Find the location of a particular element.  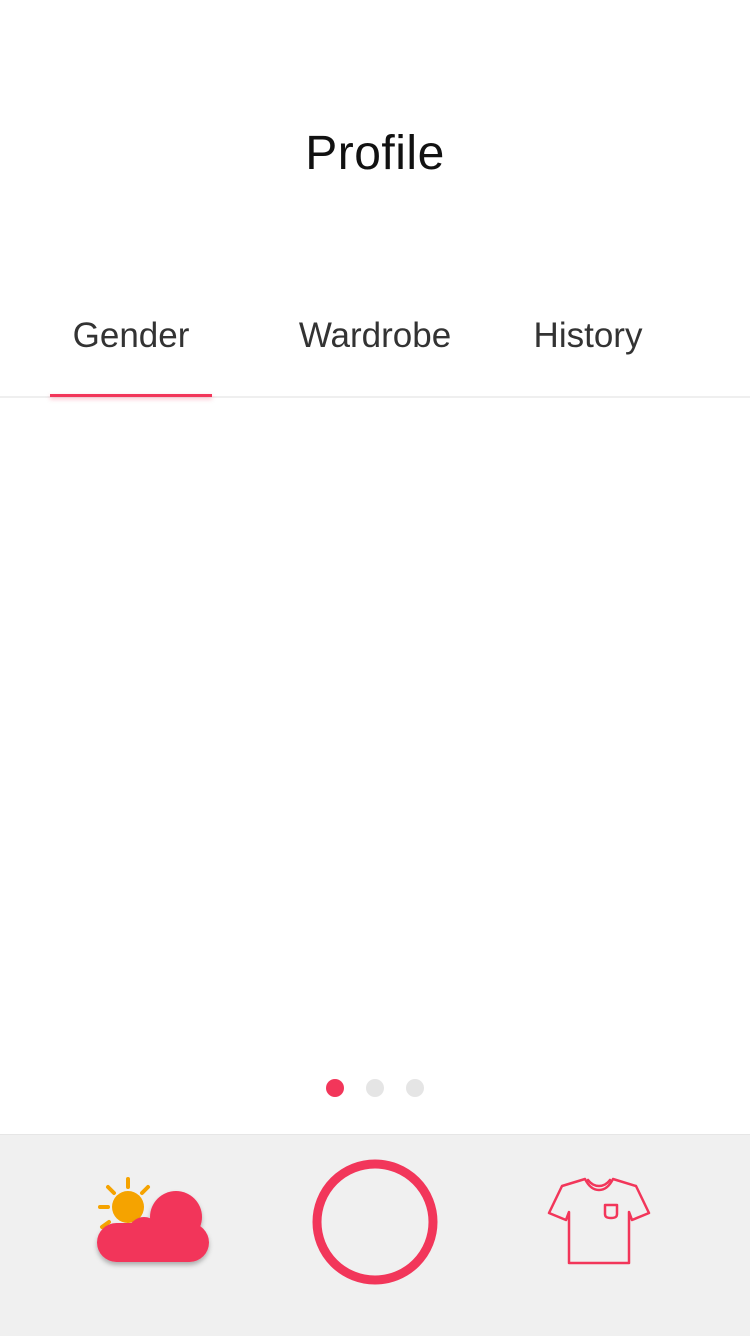

tab-wardrobe: Wardrobe is located at coordinates (375, 336).